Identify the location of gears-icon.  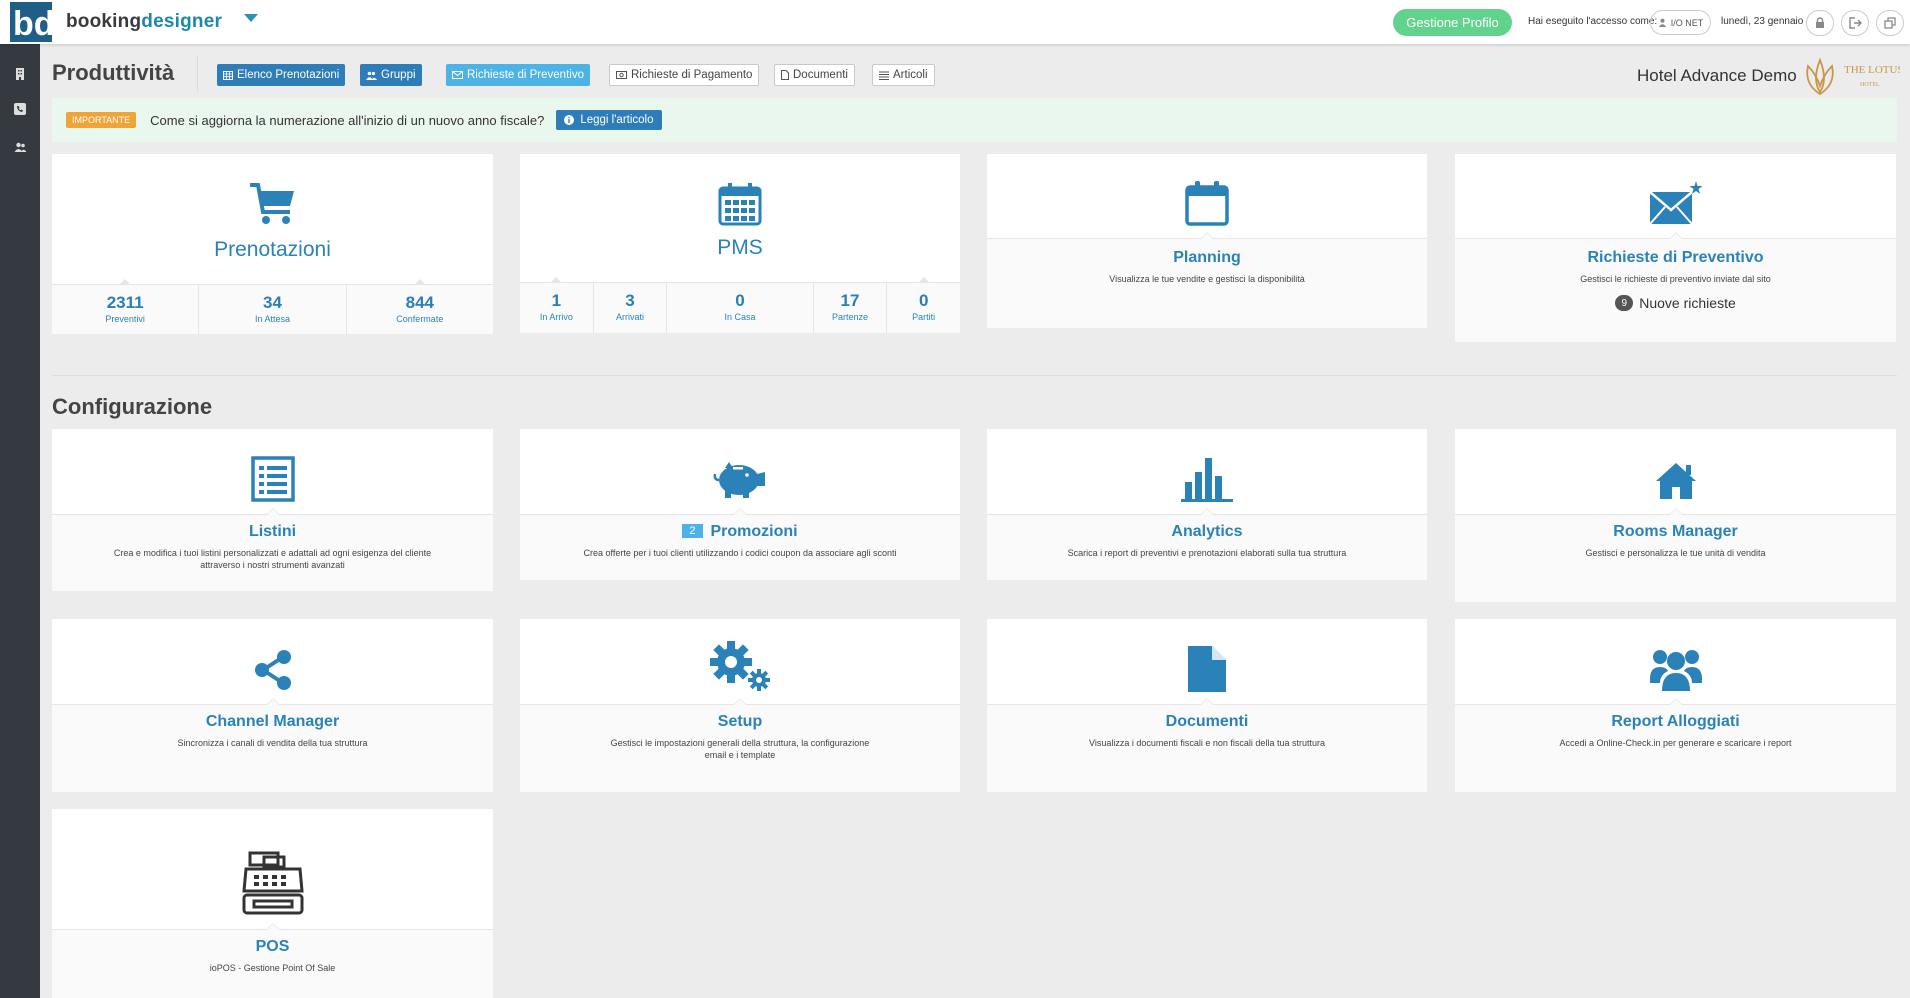
(740, 665).